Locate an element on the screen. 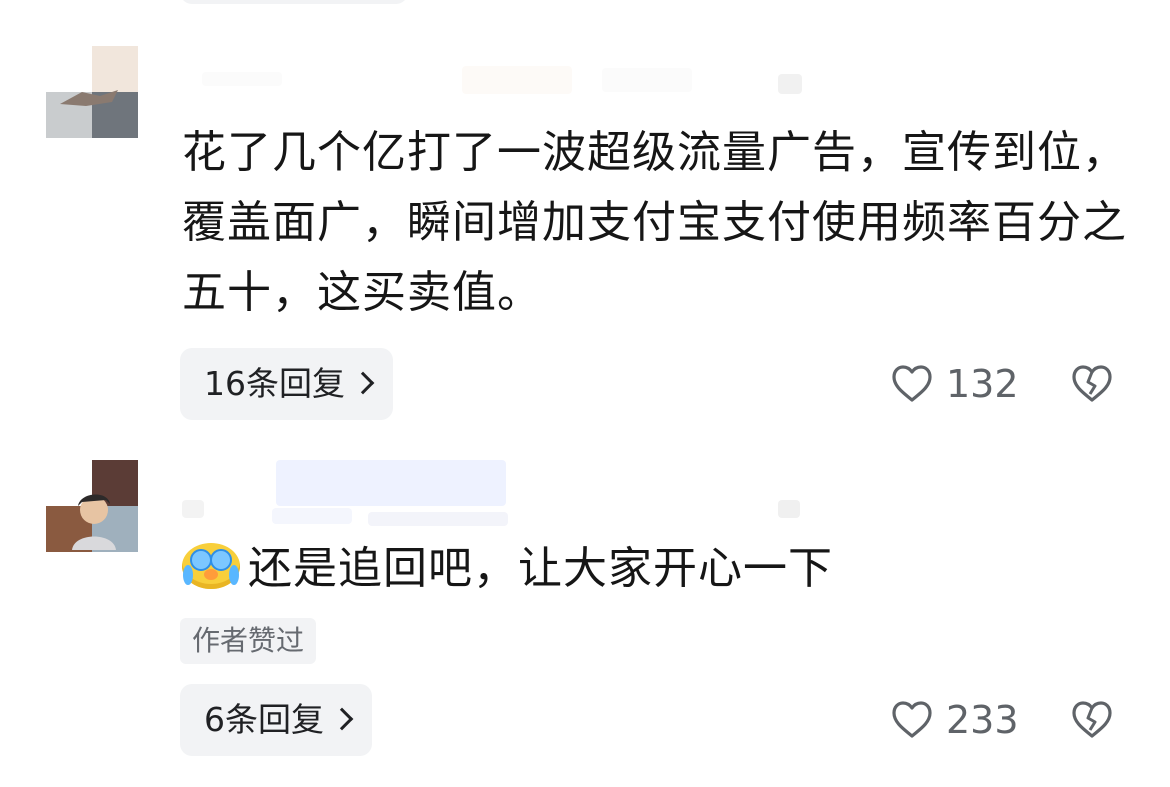 The width and height of the screenshot is (1170, 787). comment-text: 还是追回吧，让大家开心一下 is located at coordinates (657, 569).